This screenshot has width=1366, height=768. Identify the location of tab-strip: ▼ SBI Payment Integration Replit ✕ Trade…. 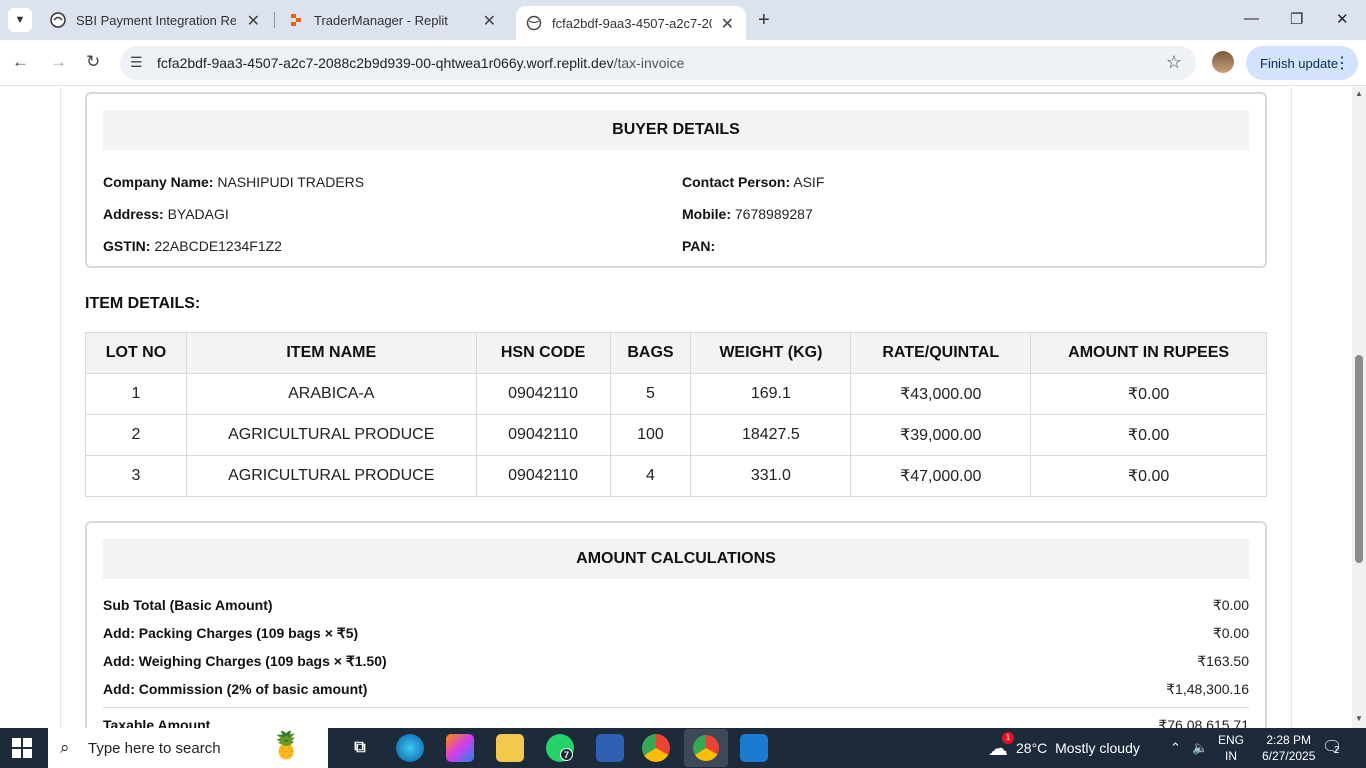
(683, 20).